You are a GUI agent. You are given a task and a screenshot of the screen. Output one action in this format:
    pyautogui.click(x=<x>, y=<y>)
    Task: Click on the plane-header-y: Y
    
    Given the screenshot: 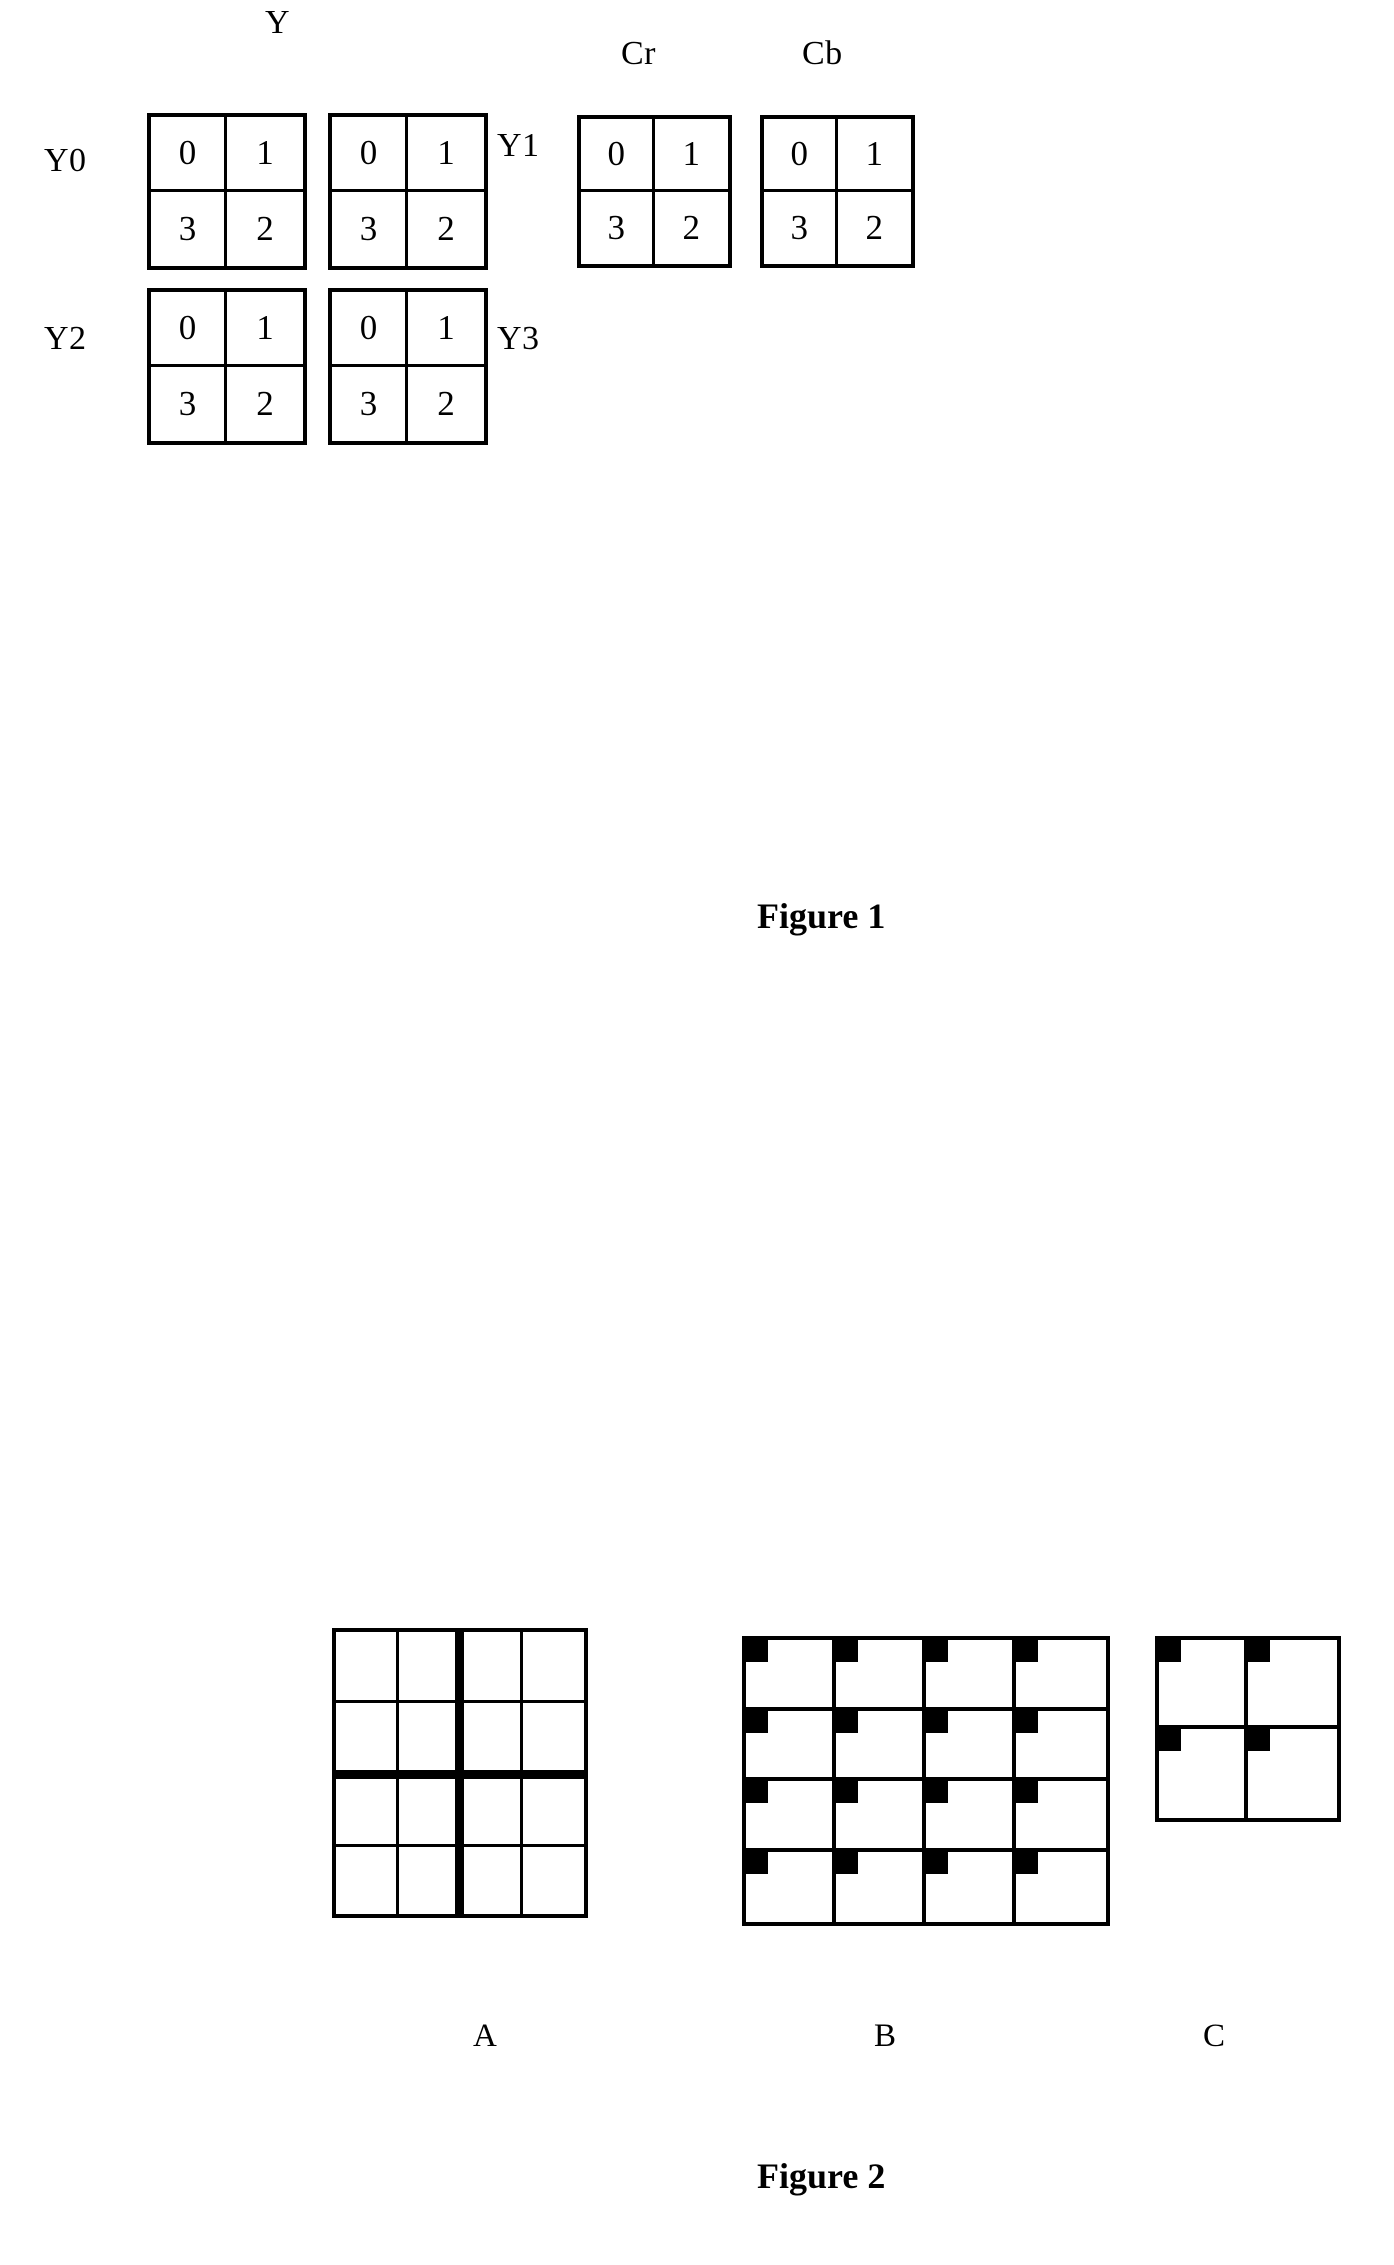 What is the action you would take?
    pyautogui.click(x=278, y=22)
    